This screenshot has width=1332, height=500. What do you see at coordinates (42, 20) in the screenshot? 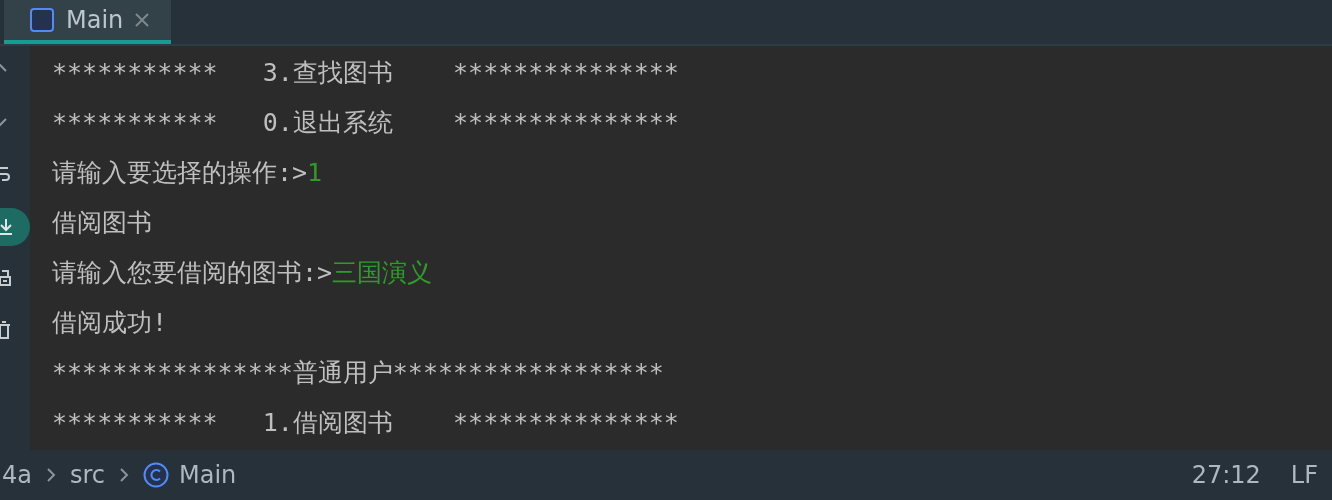
I see `file-icon` at bounding box center [42, 20].